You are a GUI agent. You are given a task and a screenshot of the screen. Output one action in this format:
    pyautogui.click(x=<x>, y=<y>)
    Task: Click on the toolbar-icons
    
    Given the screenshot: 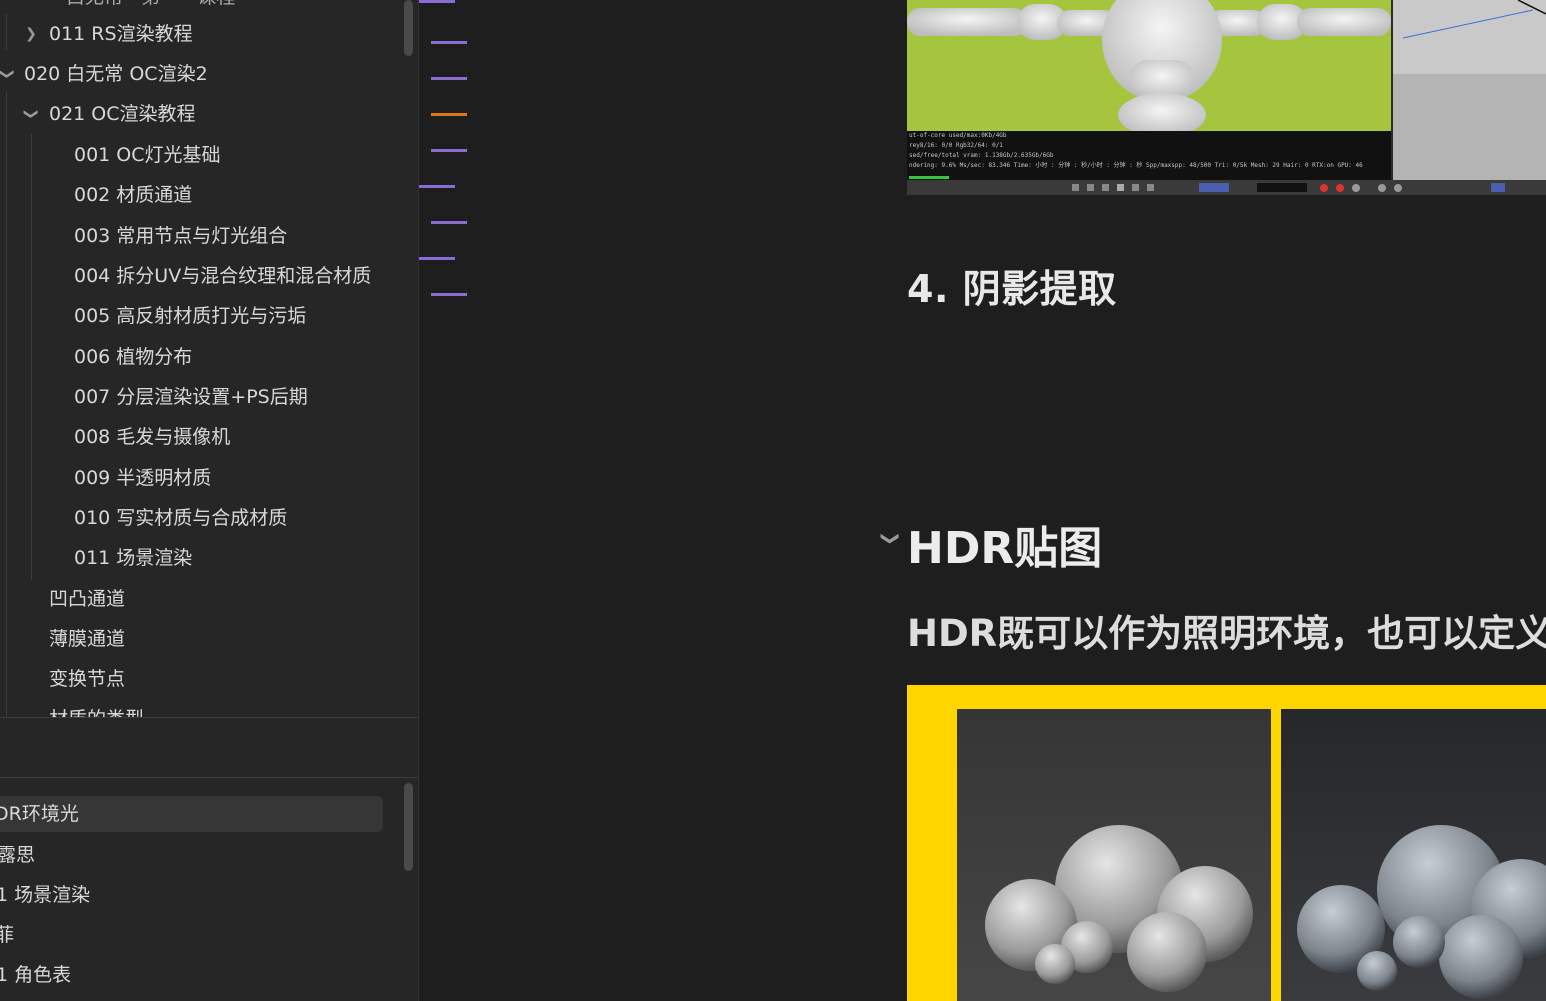 What is the action you would take?
    pyautogui.click(x=1288, y=187)
    